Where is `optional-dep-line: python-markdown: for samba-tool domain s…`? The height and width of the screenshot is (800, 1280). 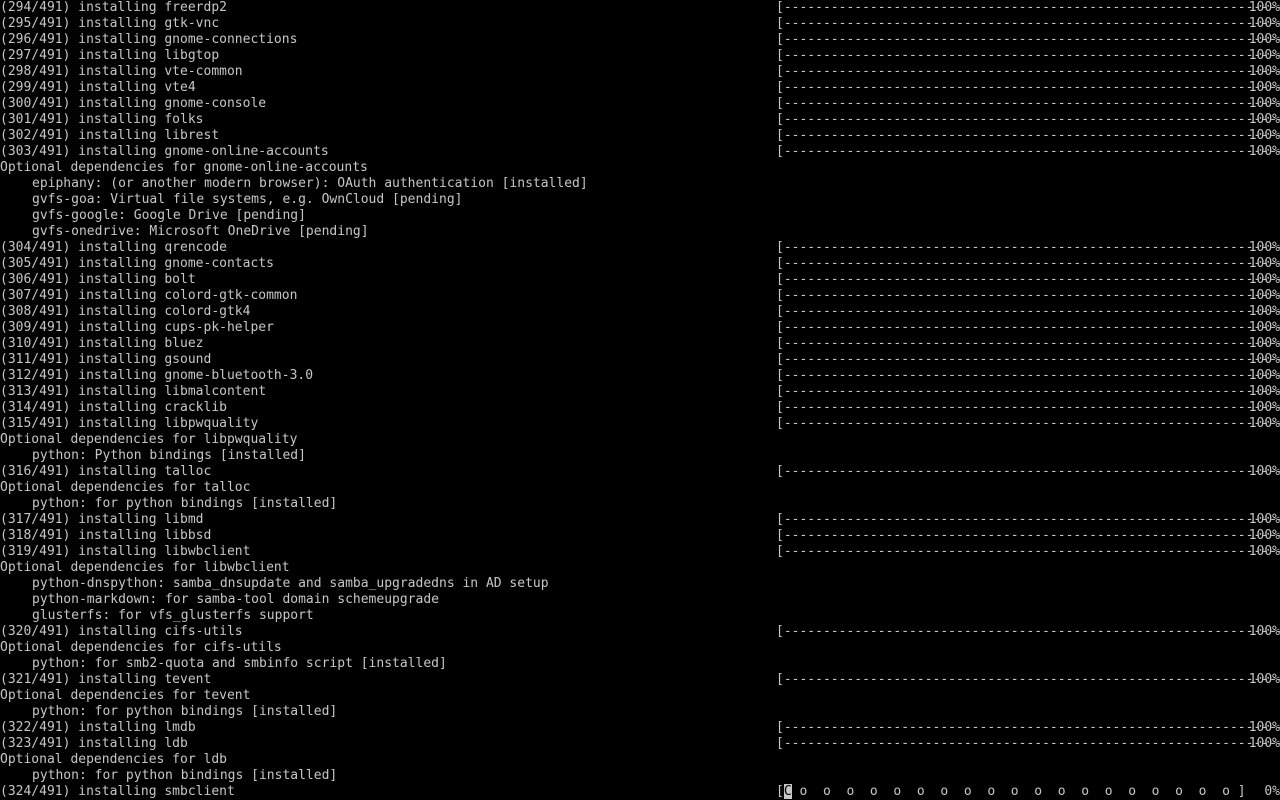
optional-dep-line: python-markdown: for samba-tool domain s… is located at coordinates (640, 600).